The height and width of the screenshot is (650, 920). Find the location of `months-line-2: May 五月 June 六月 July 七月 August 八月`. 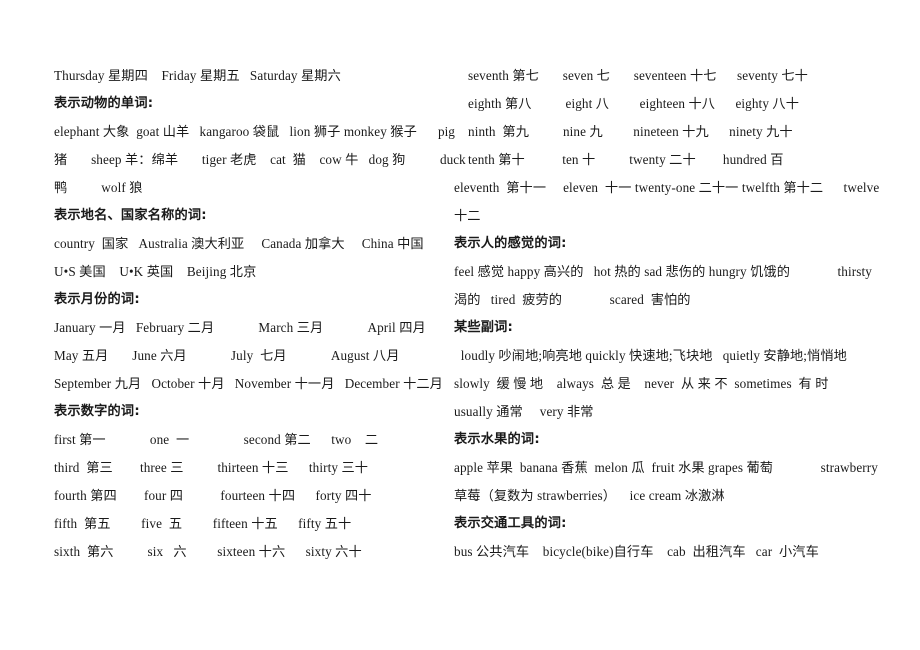

months-line-2: May 五月 June 六月 July 七月 August 八月 is located at coordinates (227, 355).